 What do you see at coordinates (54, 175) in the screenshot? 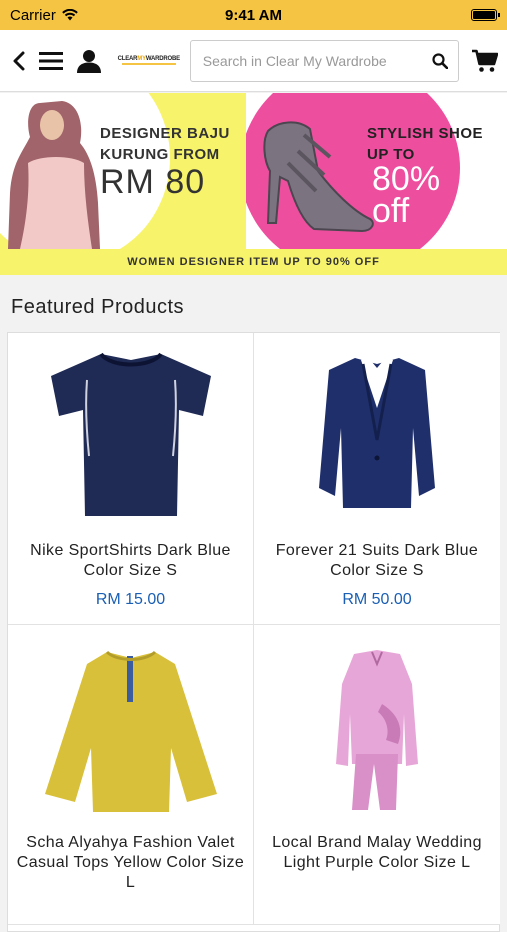
I see `model-hijab-illustration` at bounding box center [54, 175].